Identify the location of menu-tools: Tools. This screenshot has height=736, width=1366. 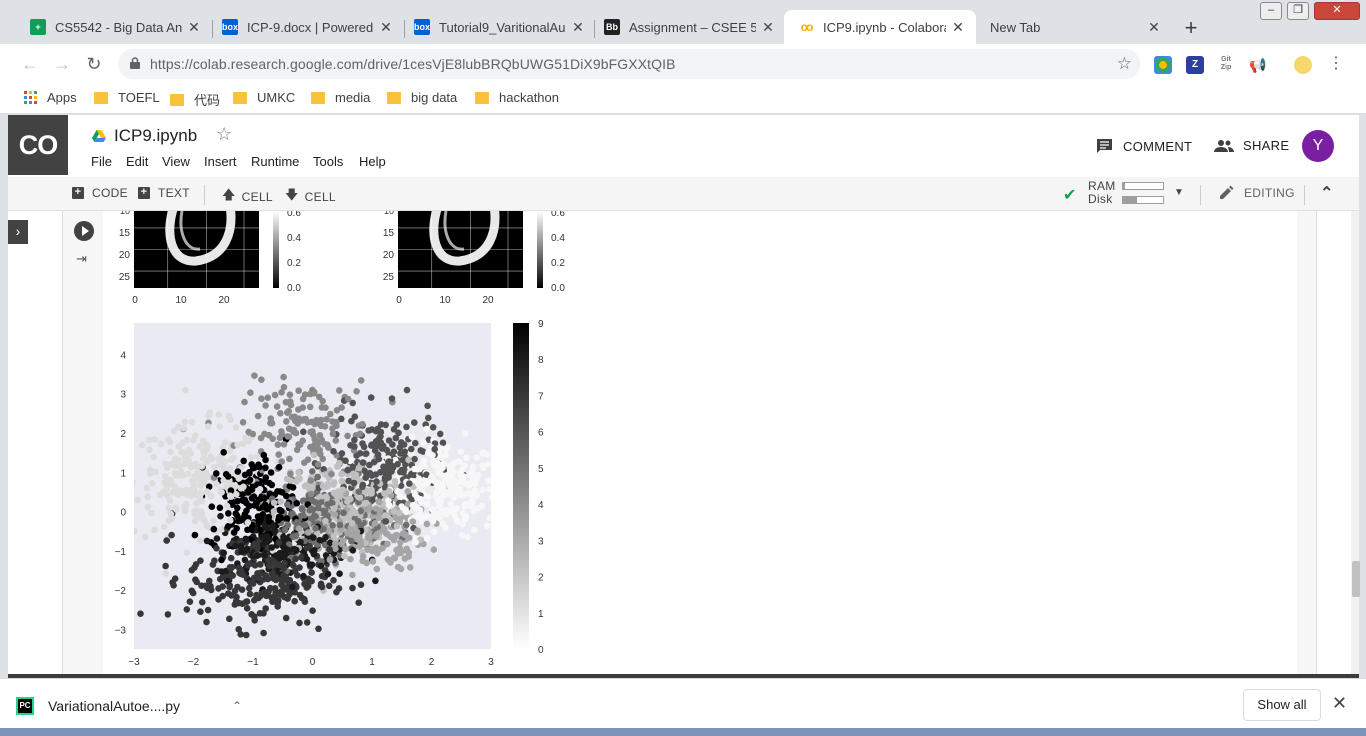
(328, 161).